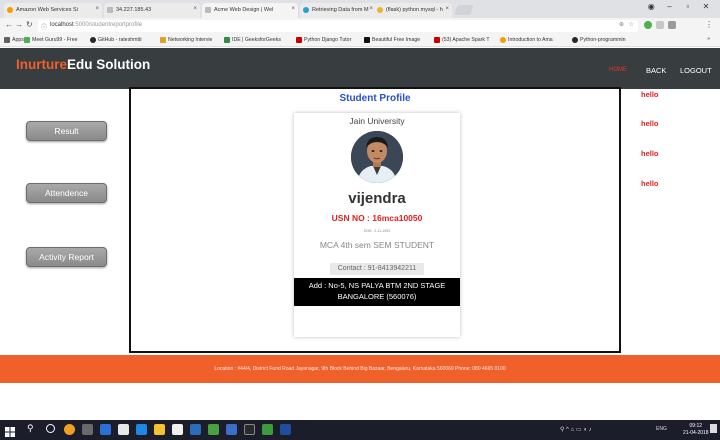  I want to click on close-window-icon: ✕, so click(706, 6).